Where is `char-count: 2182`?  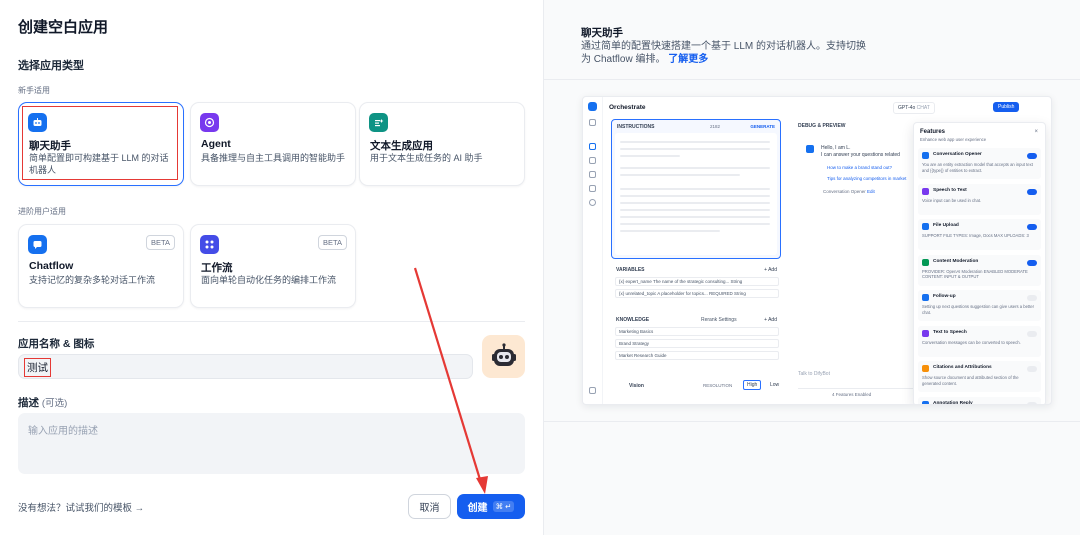
char-count: 2182 is located at coordinates (715, 126).